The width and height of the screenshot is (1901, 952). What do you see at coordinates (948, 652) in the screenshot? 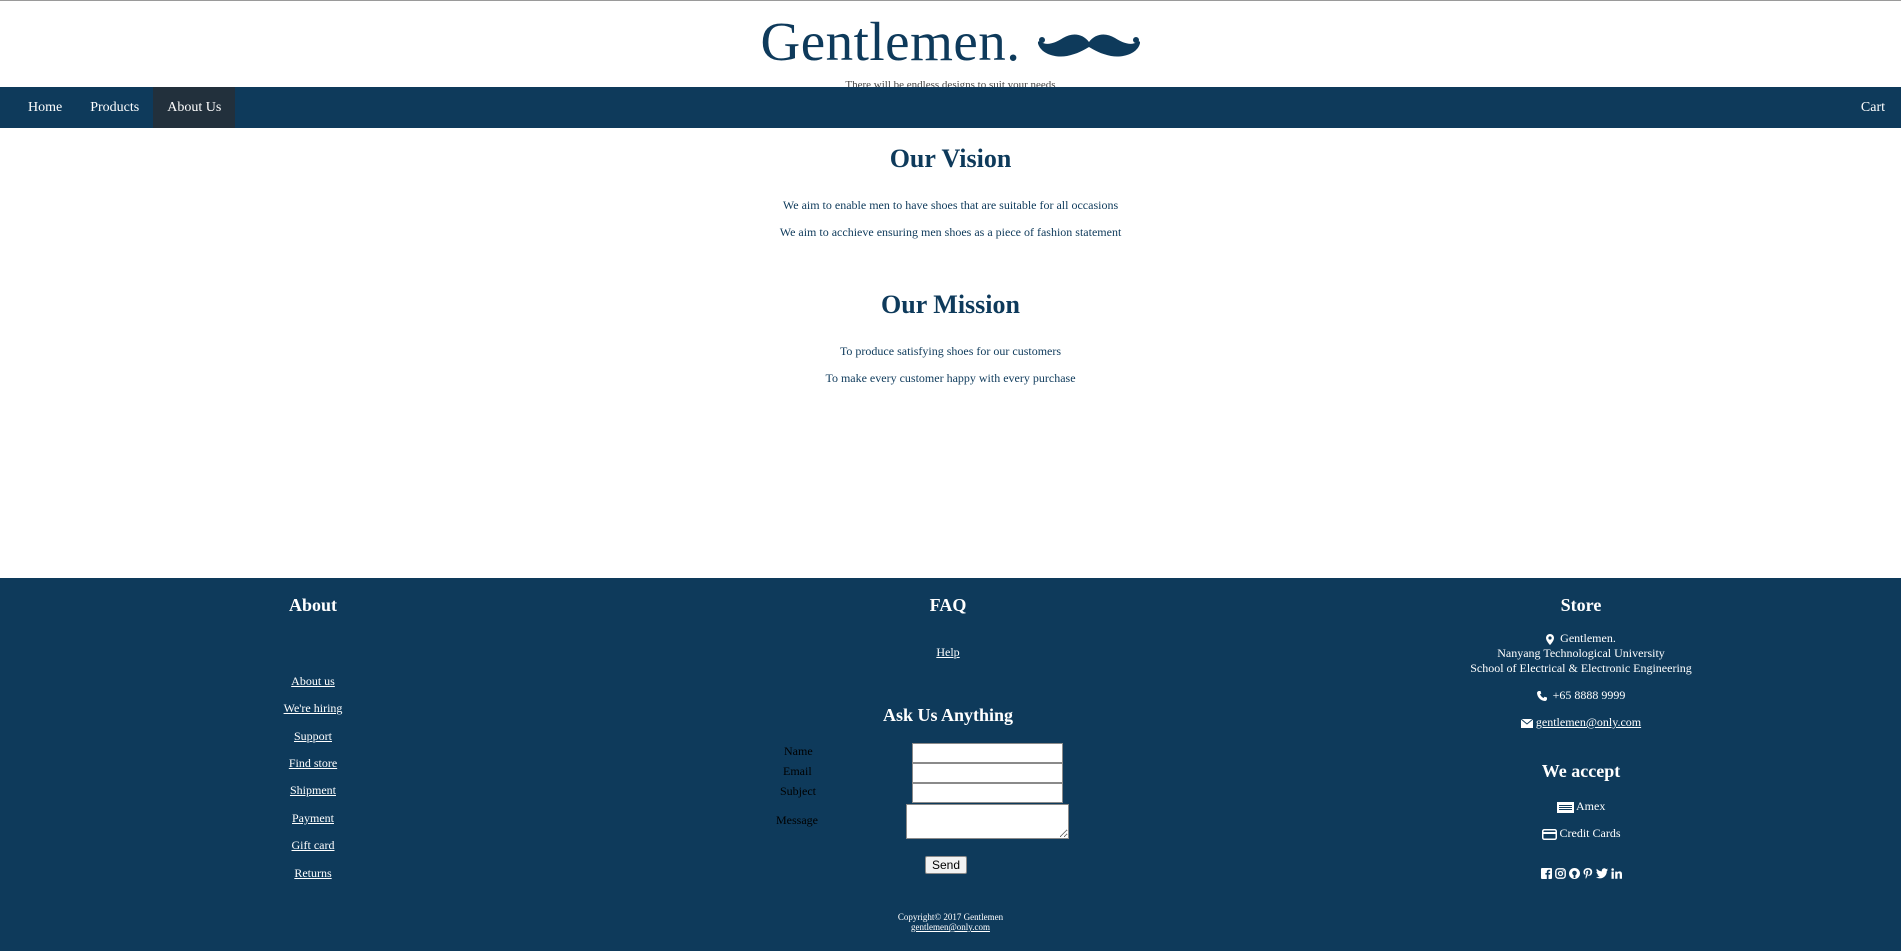
I see `footer-link-help: Help` at bounding box center [948, 652].